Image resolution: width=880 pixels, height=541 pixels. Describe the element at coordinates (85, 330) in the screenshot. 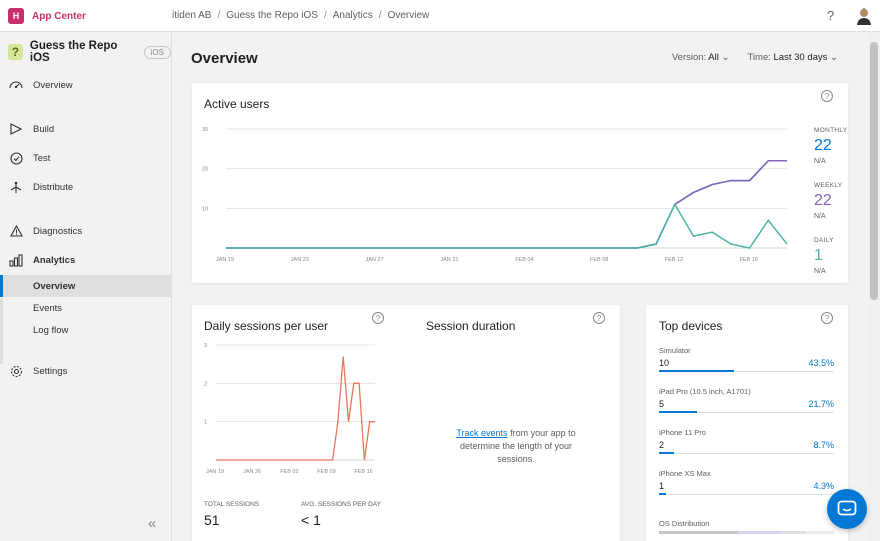

I see `subnav-item-log-flow: Log flow` at that location.